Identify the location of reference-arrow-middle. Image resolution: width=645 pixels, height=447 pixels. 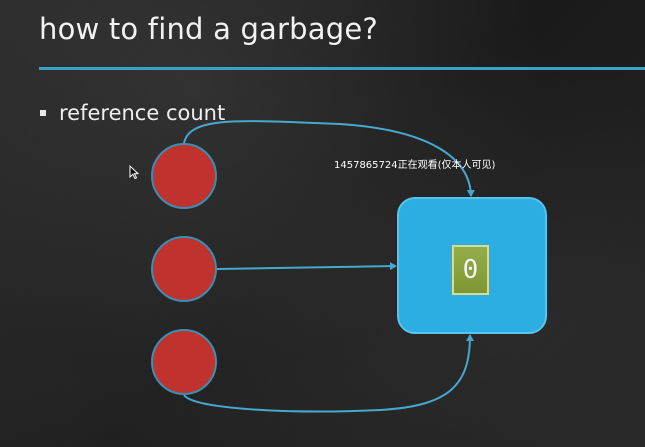
(306, 266).